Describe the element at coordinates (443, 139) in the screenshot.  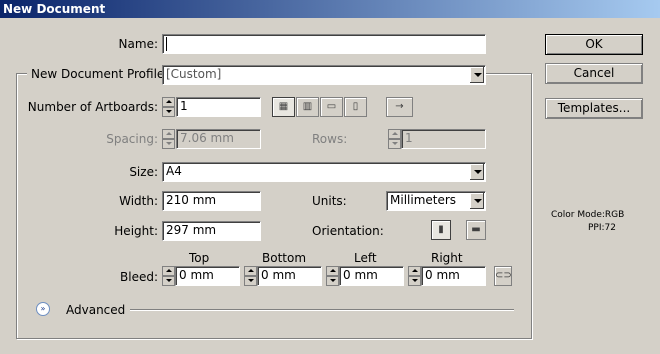
I see `rows-input: 1` at that location.